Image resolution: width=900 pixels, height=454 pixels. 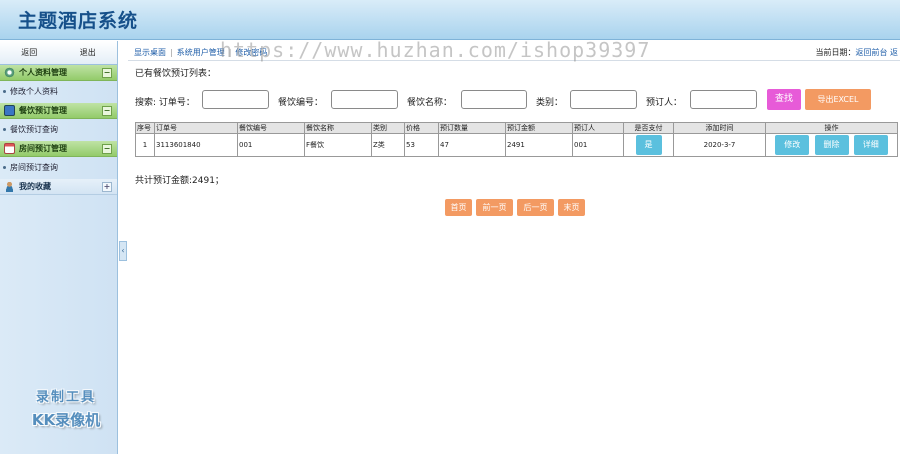 I want to click on col-header: 序号, so click(x=145, y=128).